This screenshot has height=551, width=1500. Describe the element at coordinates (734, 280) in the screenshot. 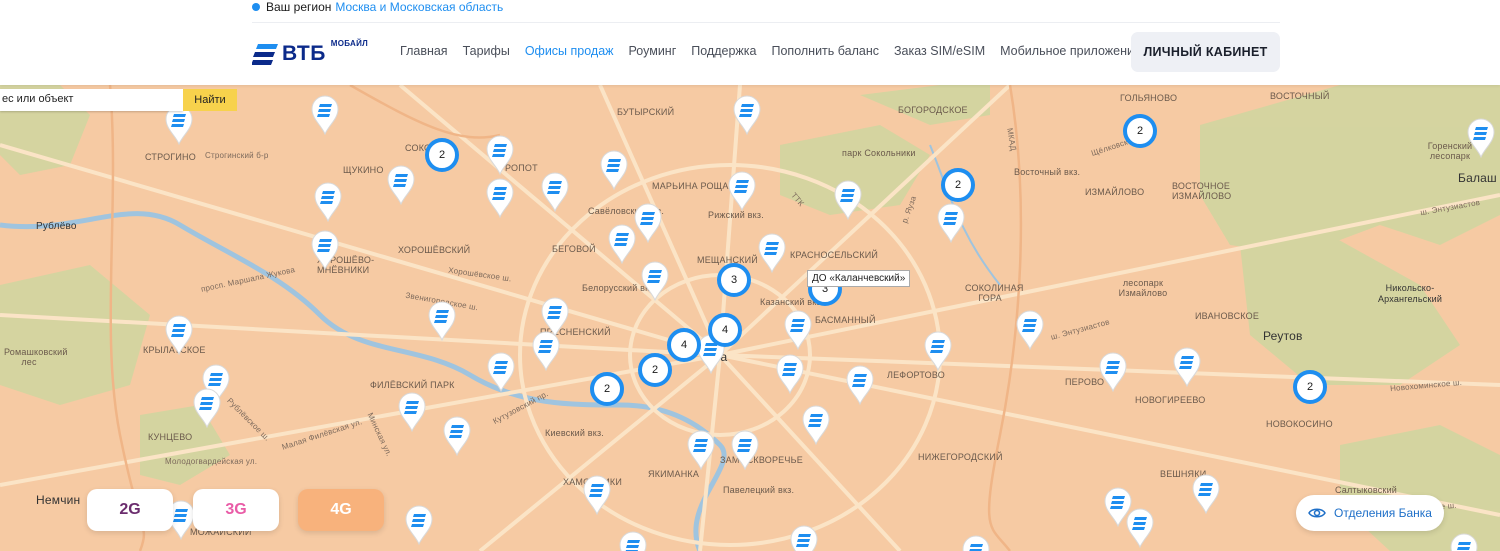

I see `office-cluster: 3` at that location.